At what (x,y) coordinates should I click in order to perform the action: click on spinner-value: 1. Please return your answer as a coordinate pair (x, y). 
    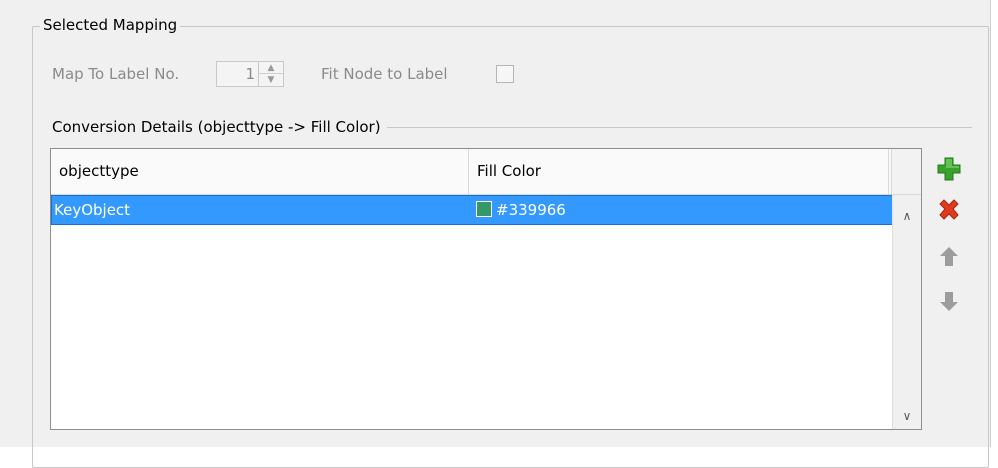
    Looking at the image, I should click on (250, 74).